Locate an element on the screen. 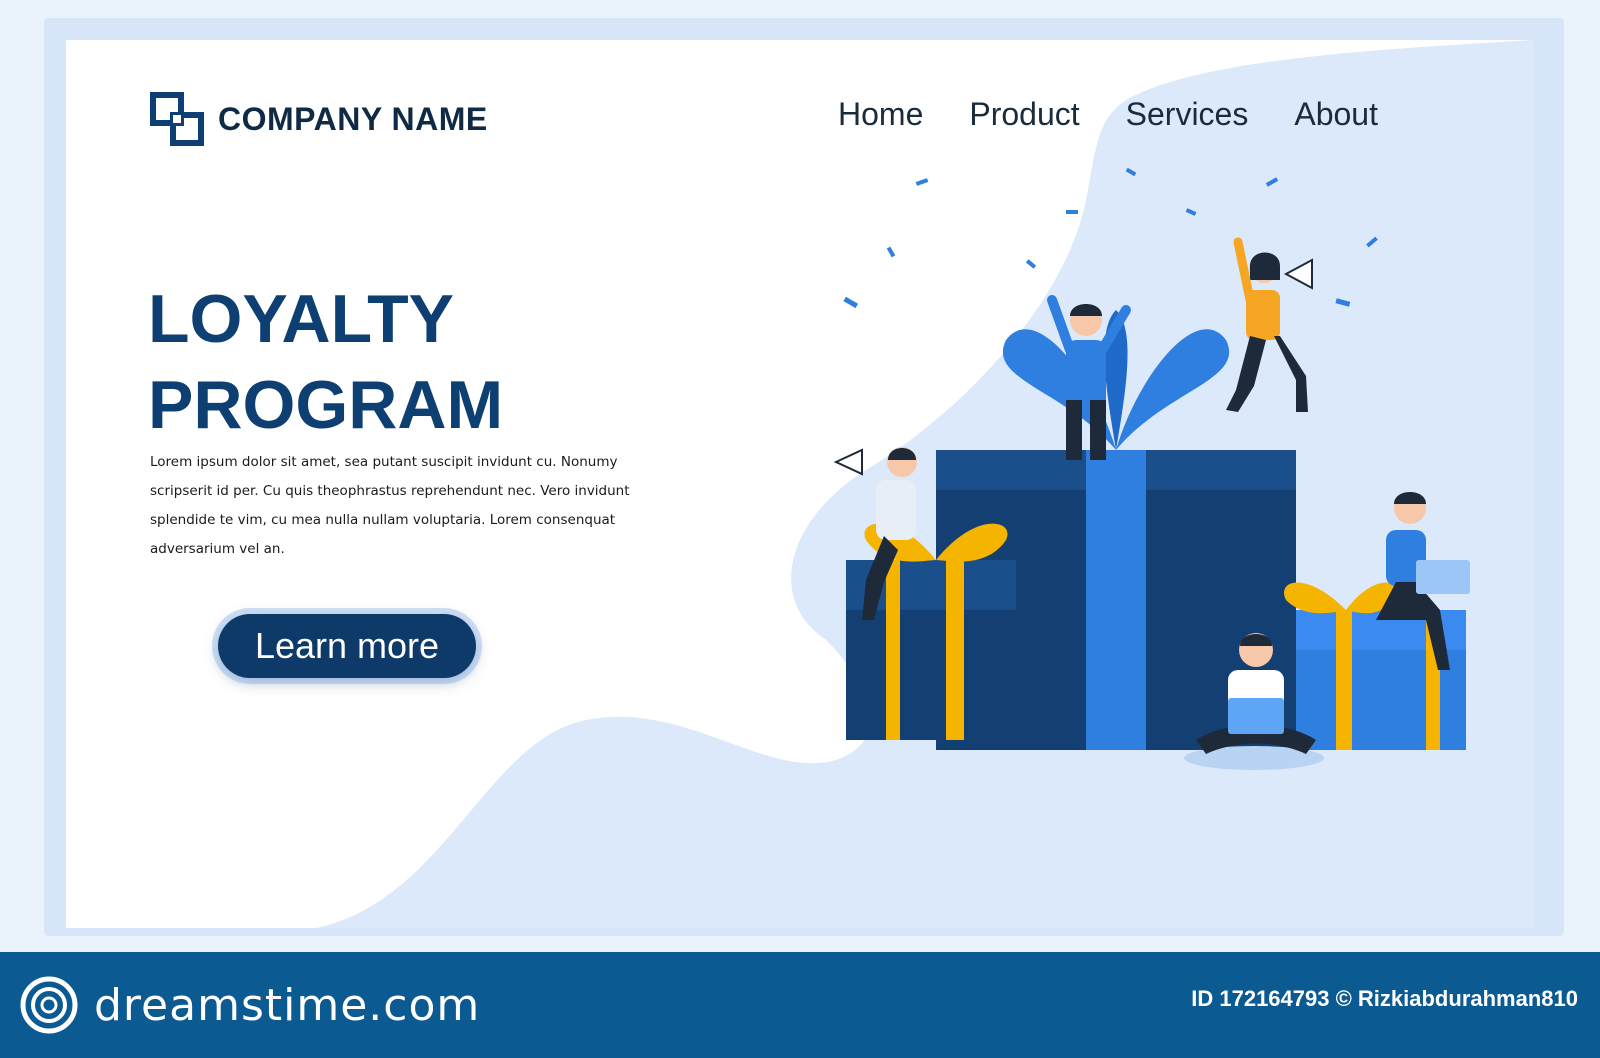  hero-title: LOYALTY PROGRAM is located at coordinates (325, 362).